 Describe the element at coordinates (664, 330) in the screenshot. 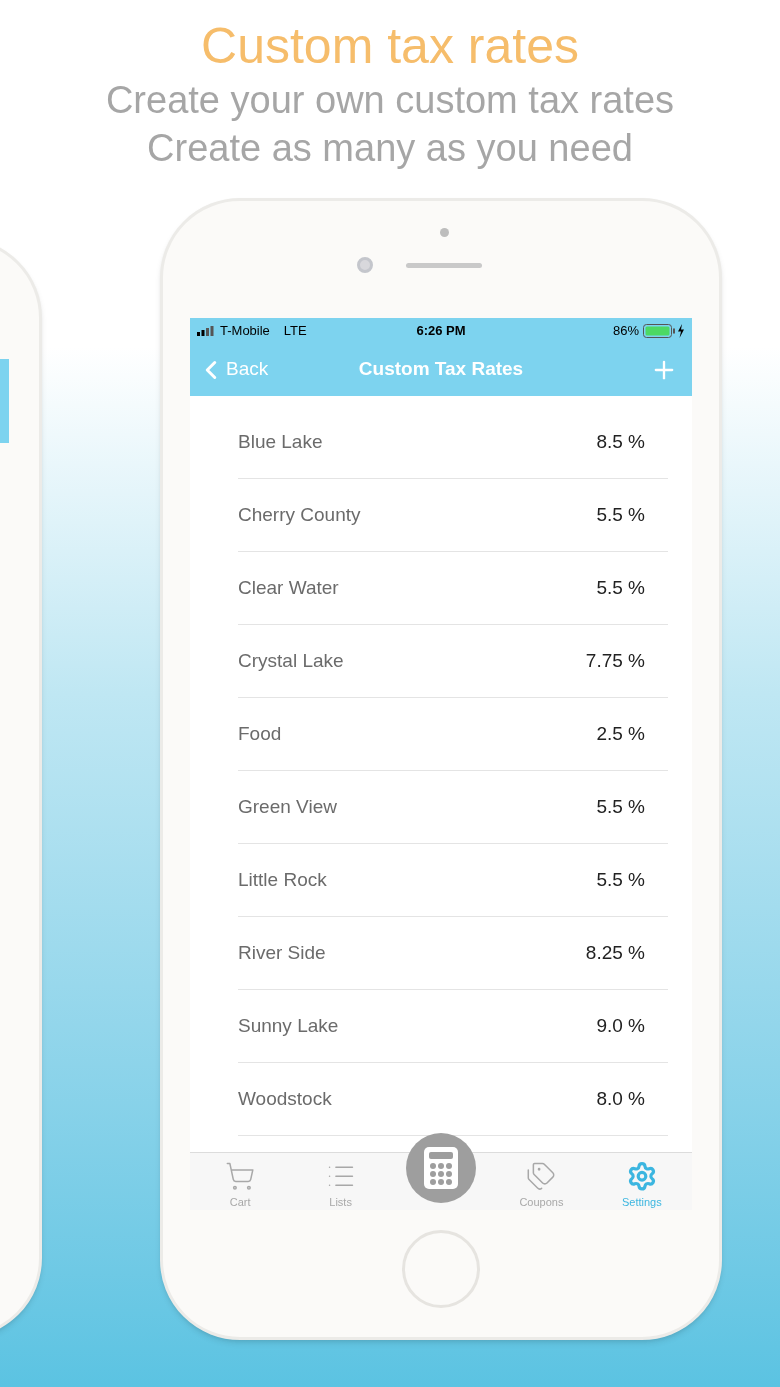

I see `battery-charging-icon` at that location.